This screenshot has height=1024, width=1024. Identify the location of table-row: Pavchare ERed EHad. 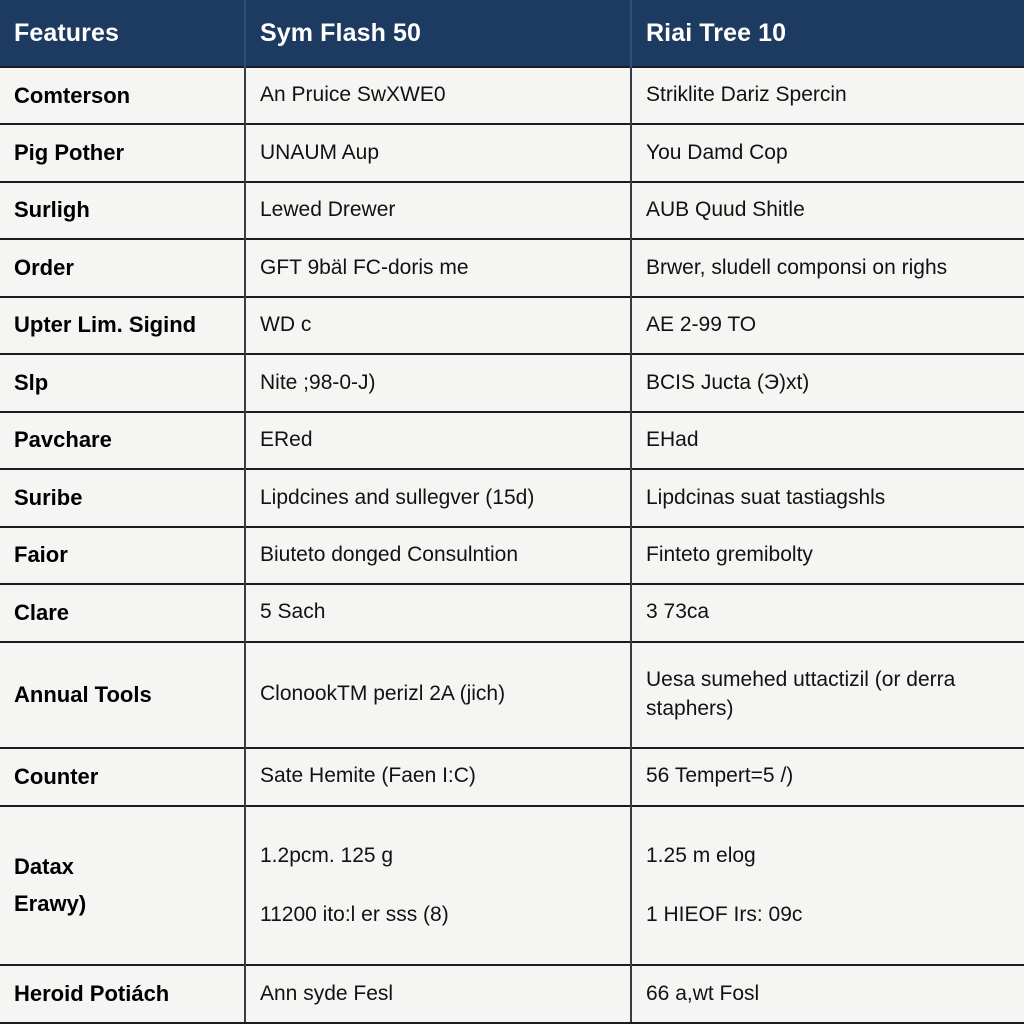
(512, 440).